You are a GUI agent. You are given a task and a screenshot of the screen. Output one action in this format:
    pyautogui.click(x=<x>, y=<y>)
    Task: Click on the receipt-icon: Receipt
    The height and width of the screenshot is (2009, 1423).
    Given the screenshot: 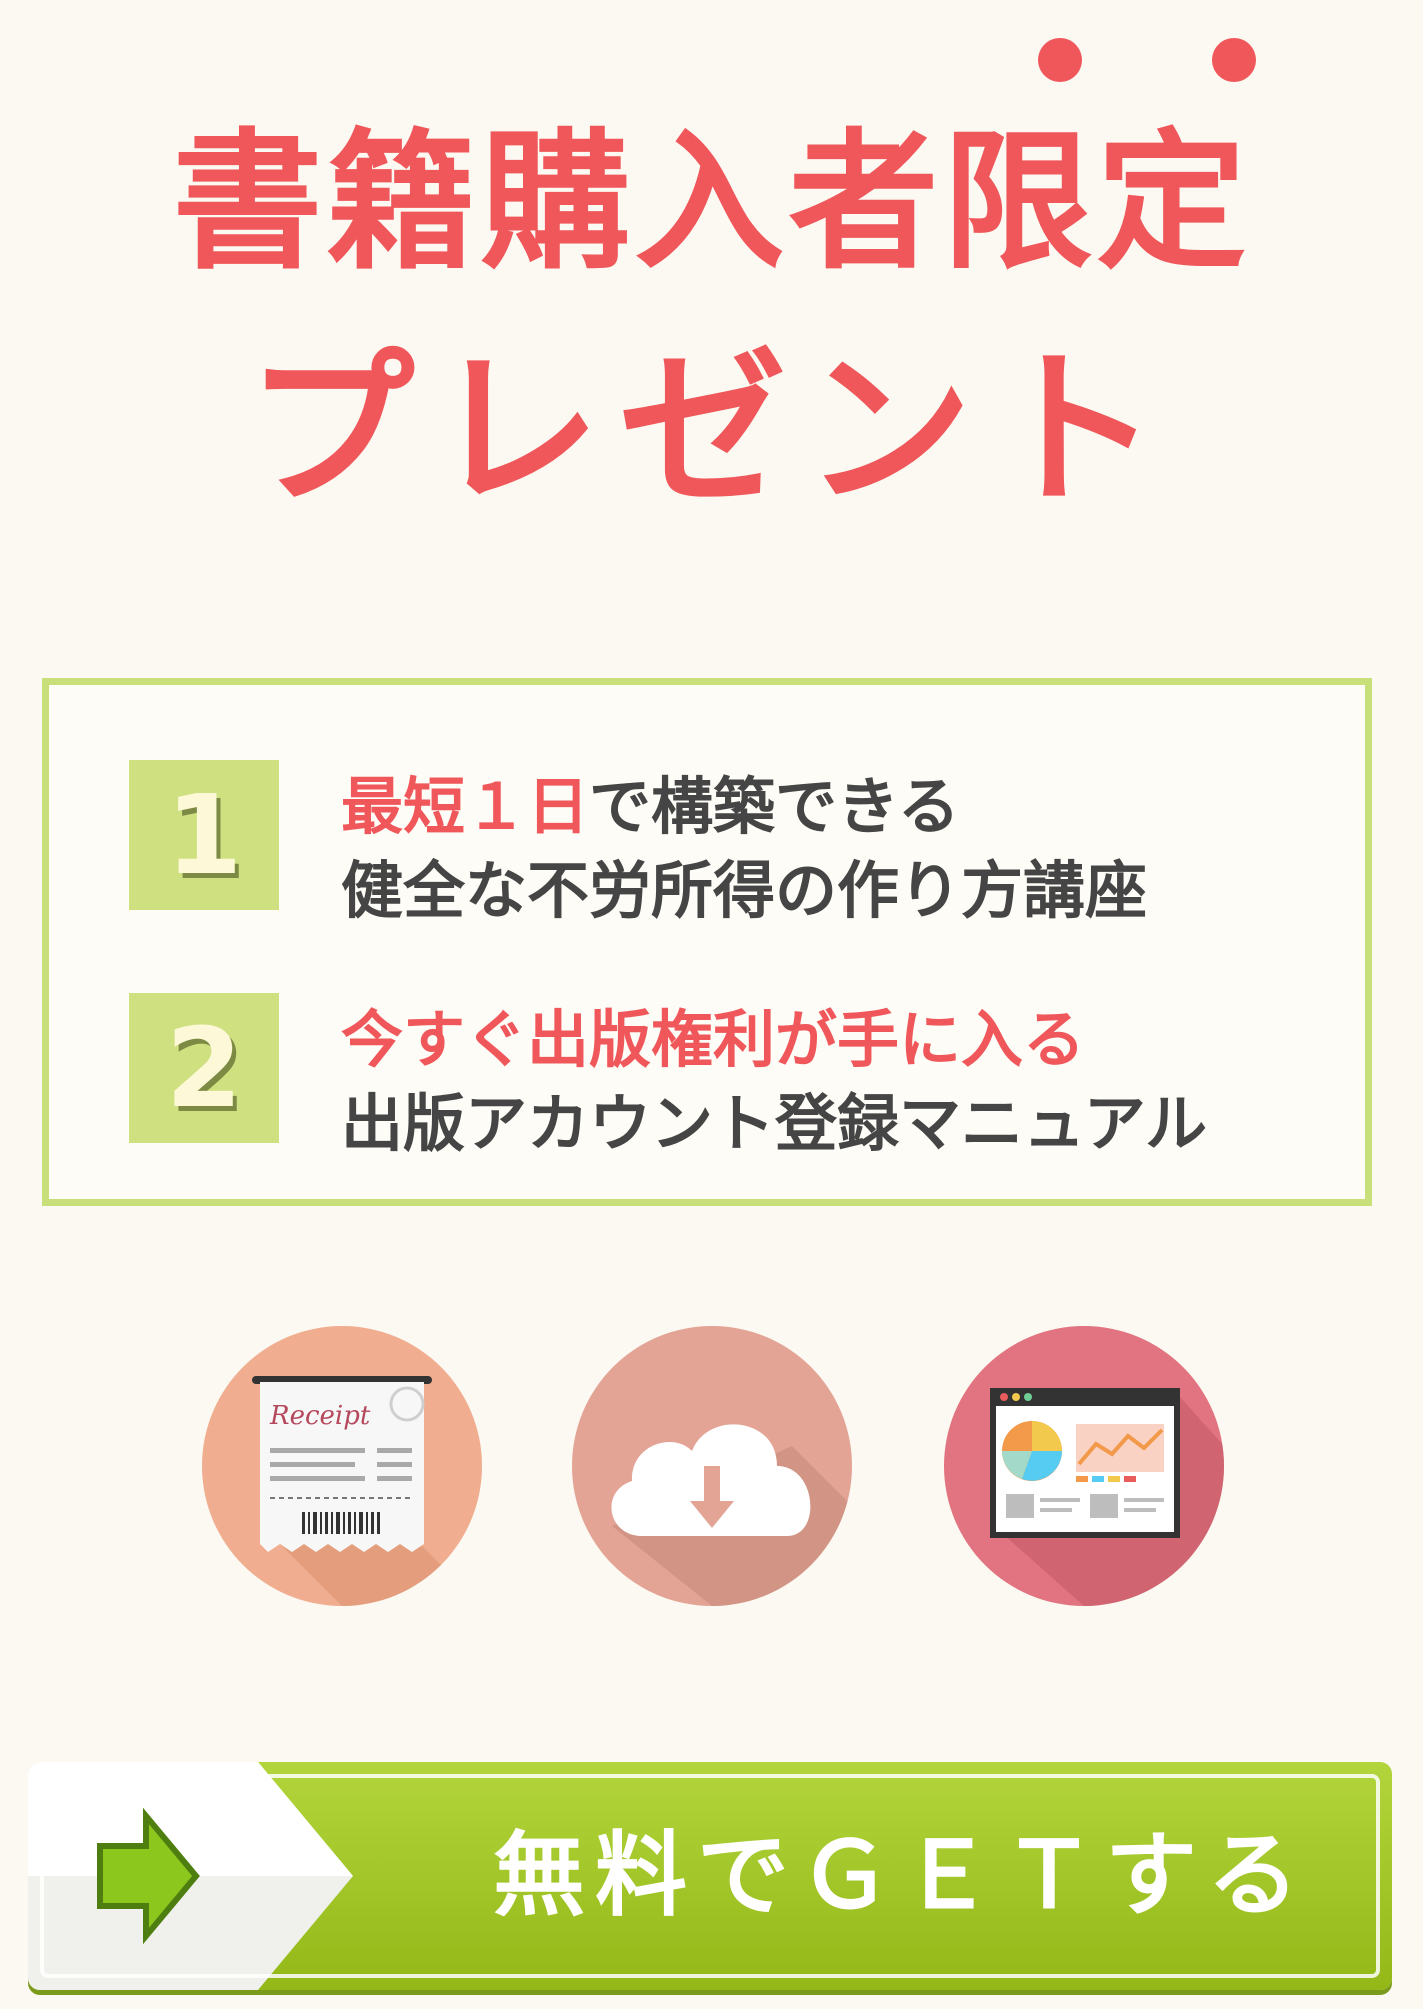 What is the action you would take?
    pyautogui.click(x=342, y=1466)
    